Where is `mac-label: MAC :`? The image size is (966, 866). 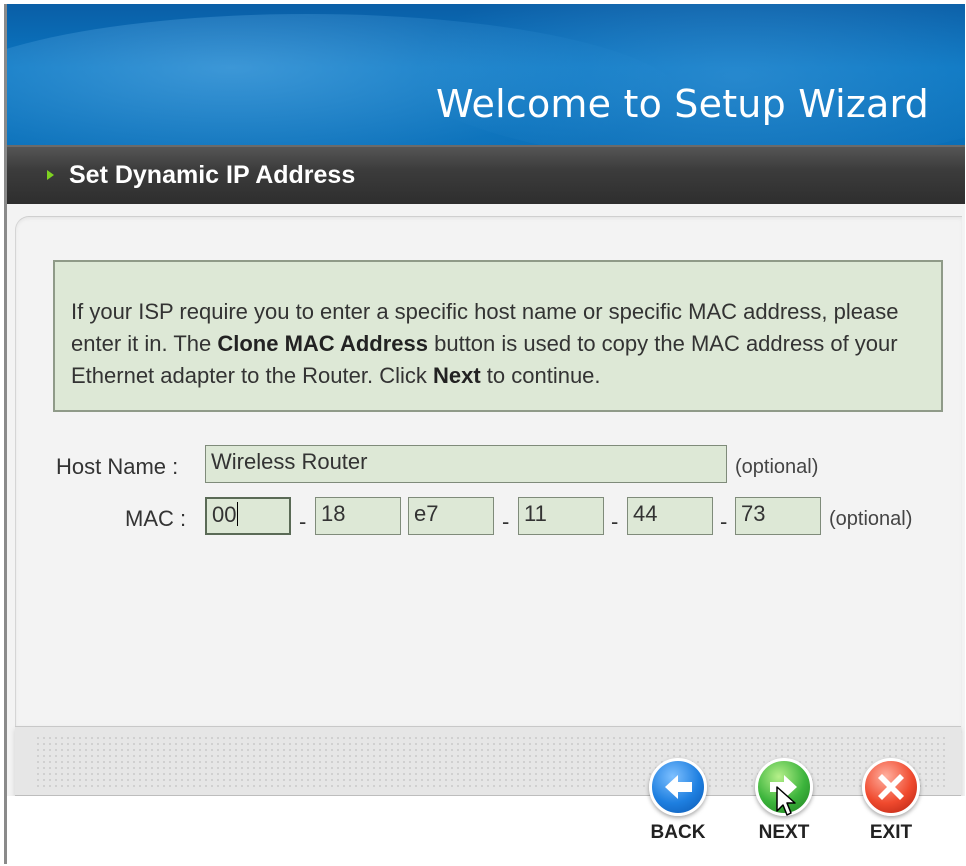 mac-label: MAC : is located at coordinates (156, 518).